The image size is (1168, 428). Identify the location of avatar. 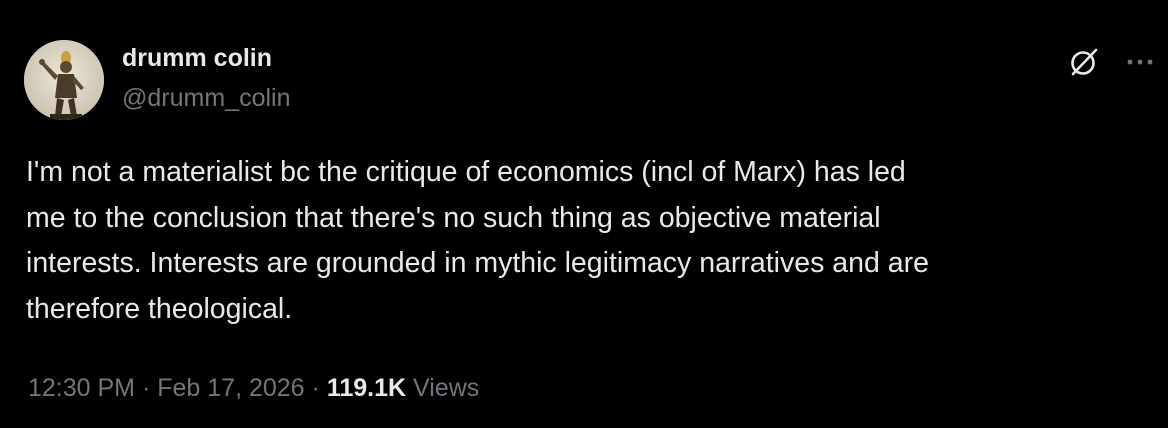
(64, 80).